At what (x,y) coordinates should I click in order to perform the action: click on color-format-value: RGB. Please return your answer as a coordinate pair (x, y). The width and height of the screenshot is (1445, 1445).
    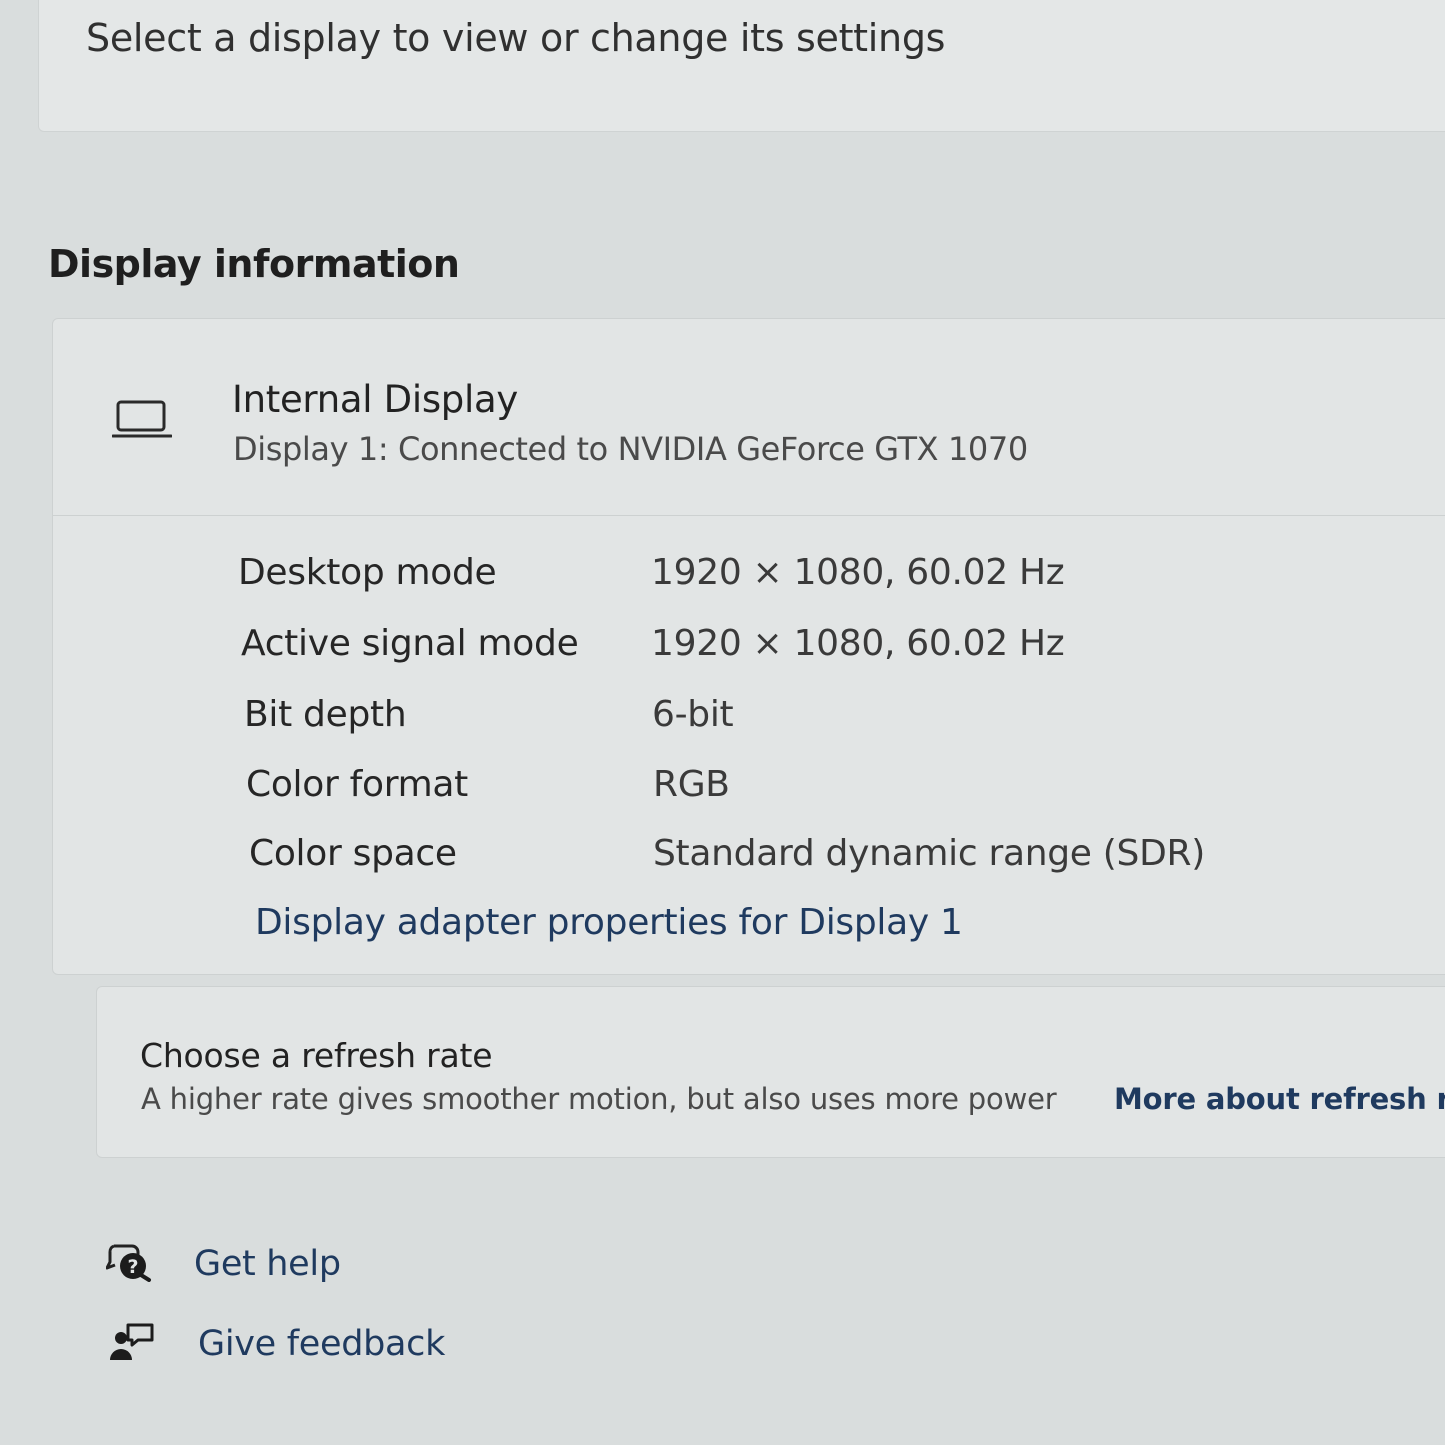
    Looking at the image, I should click on (691, 784).